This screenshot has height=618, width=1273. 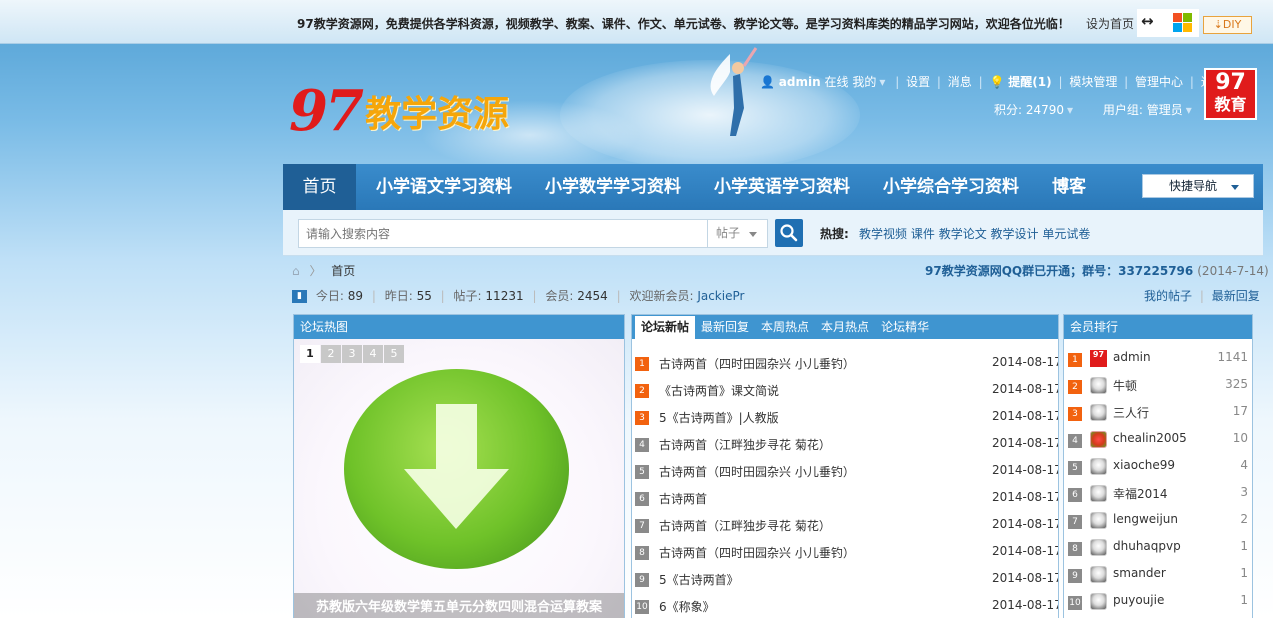 I want to click on nav-math: 小学数学学习资料, so click(x=613, y=187).